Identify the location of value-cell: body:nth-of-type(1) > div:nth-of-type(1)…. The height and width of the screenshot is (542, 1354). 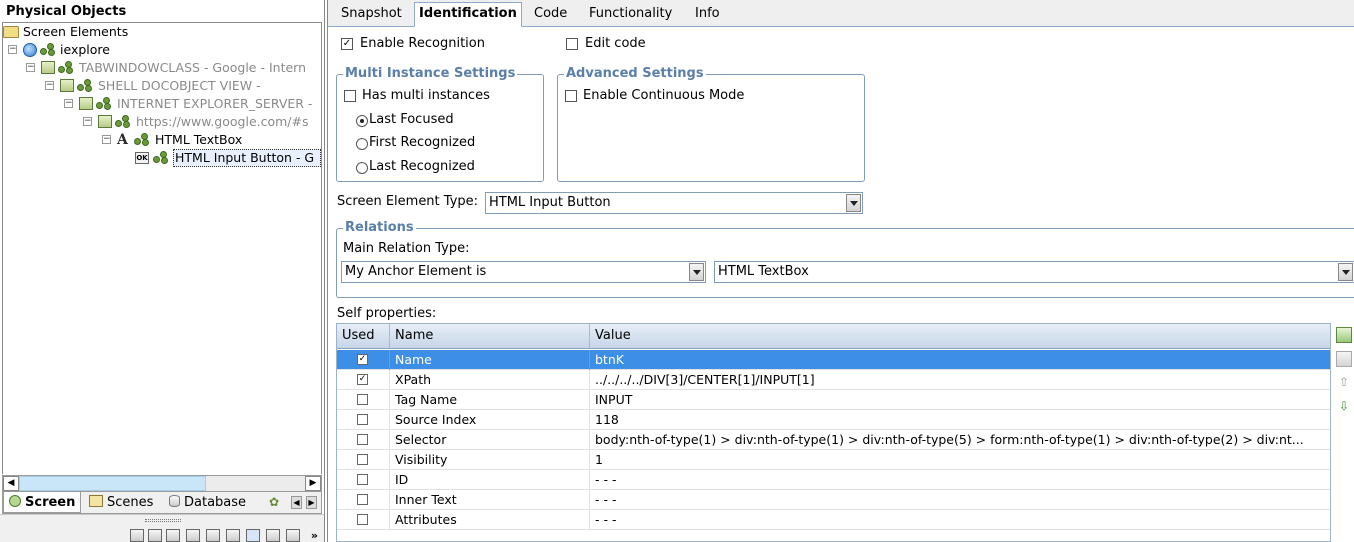
(960, 440).